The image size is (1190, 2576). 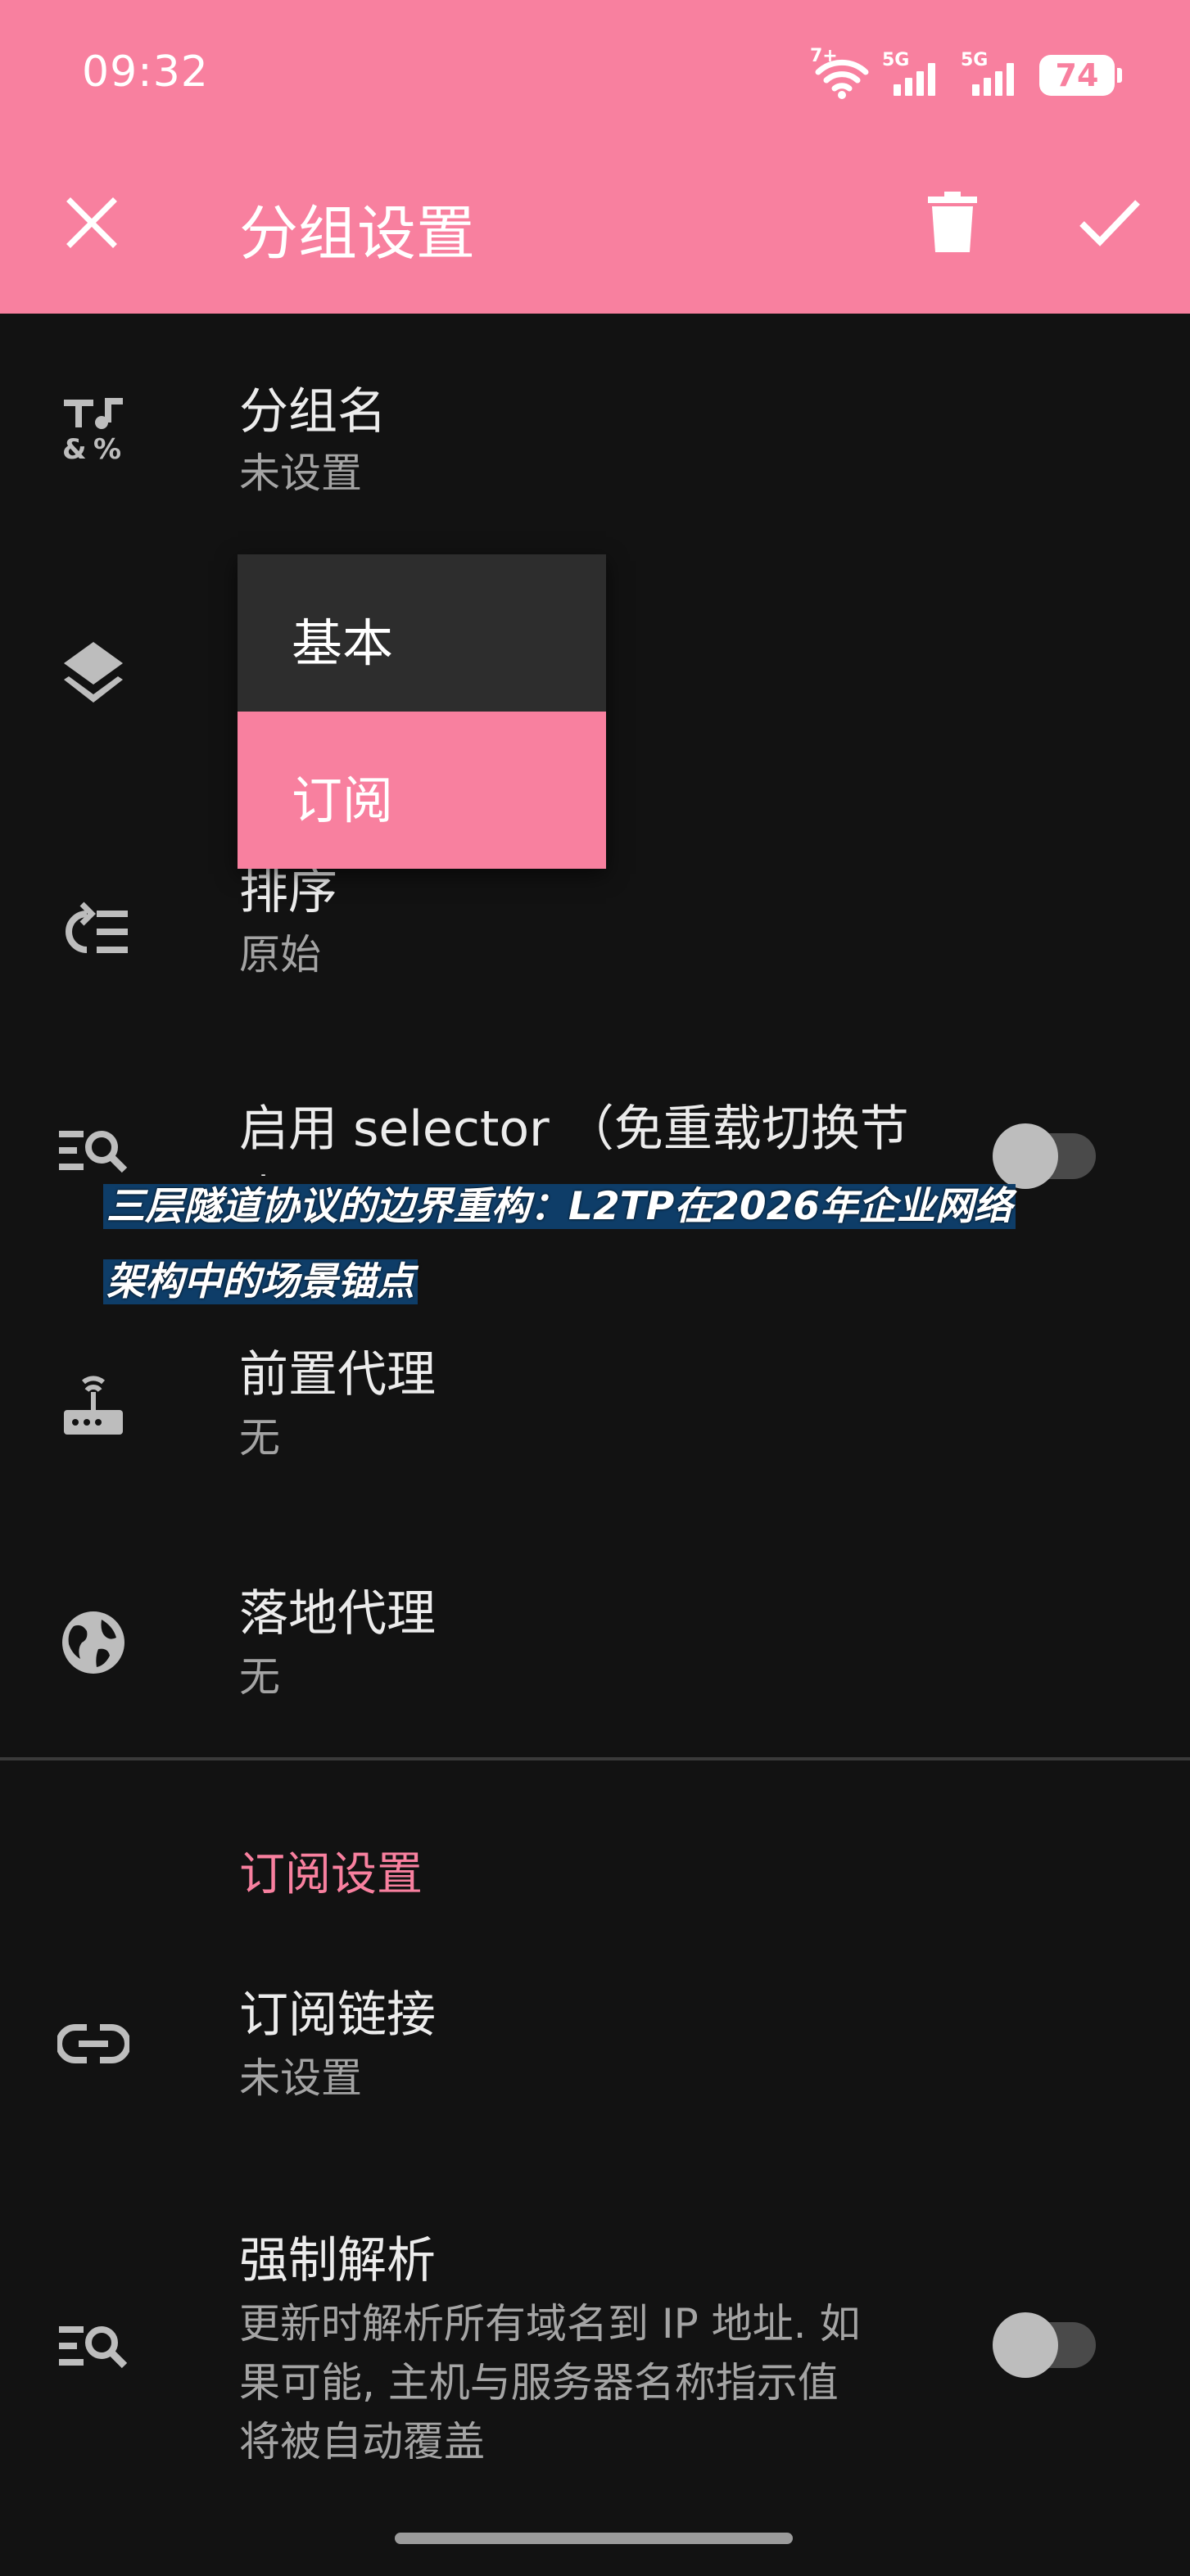 What do you see at coordinates (550, 2324) in the screenshot?
I see `force-resolve-desc-1: 更新时解析所有域名到 IP 地址. 如` at bounding box center [550, 2324].